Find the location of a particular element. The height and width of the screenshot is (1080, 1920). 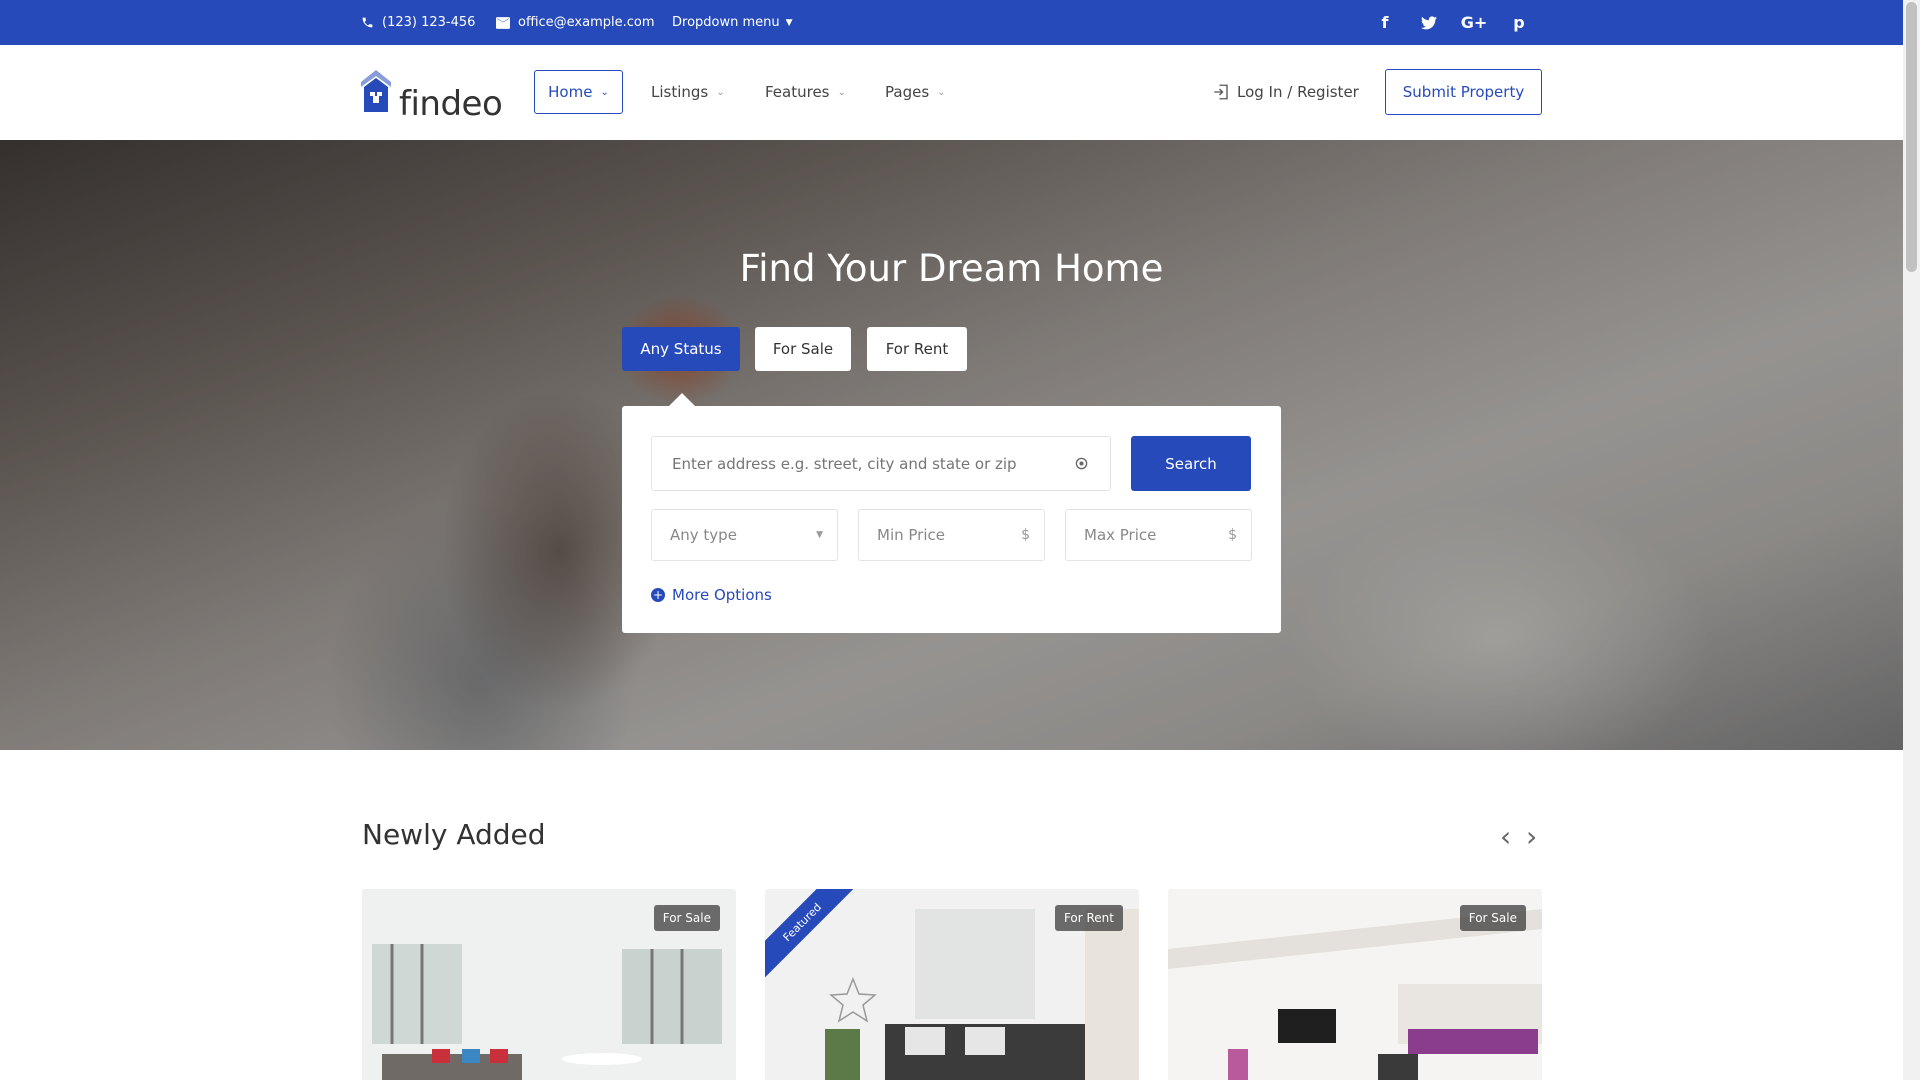

sign-in-icon is located at coordinates (1221, 92).